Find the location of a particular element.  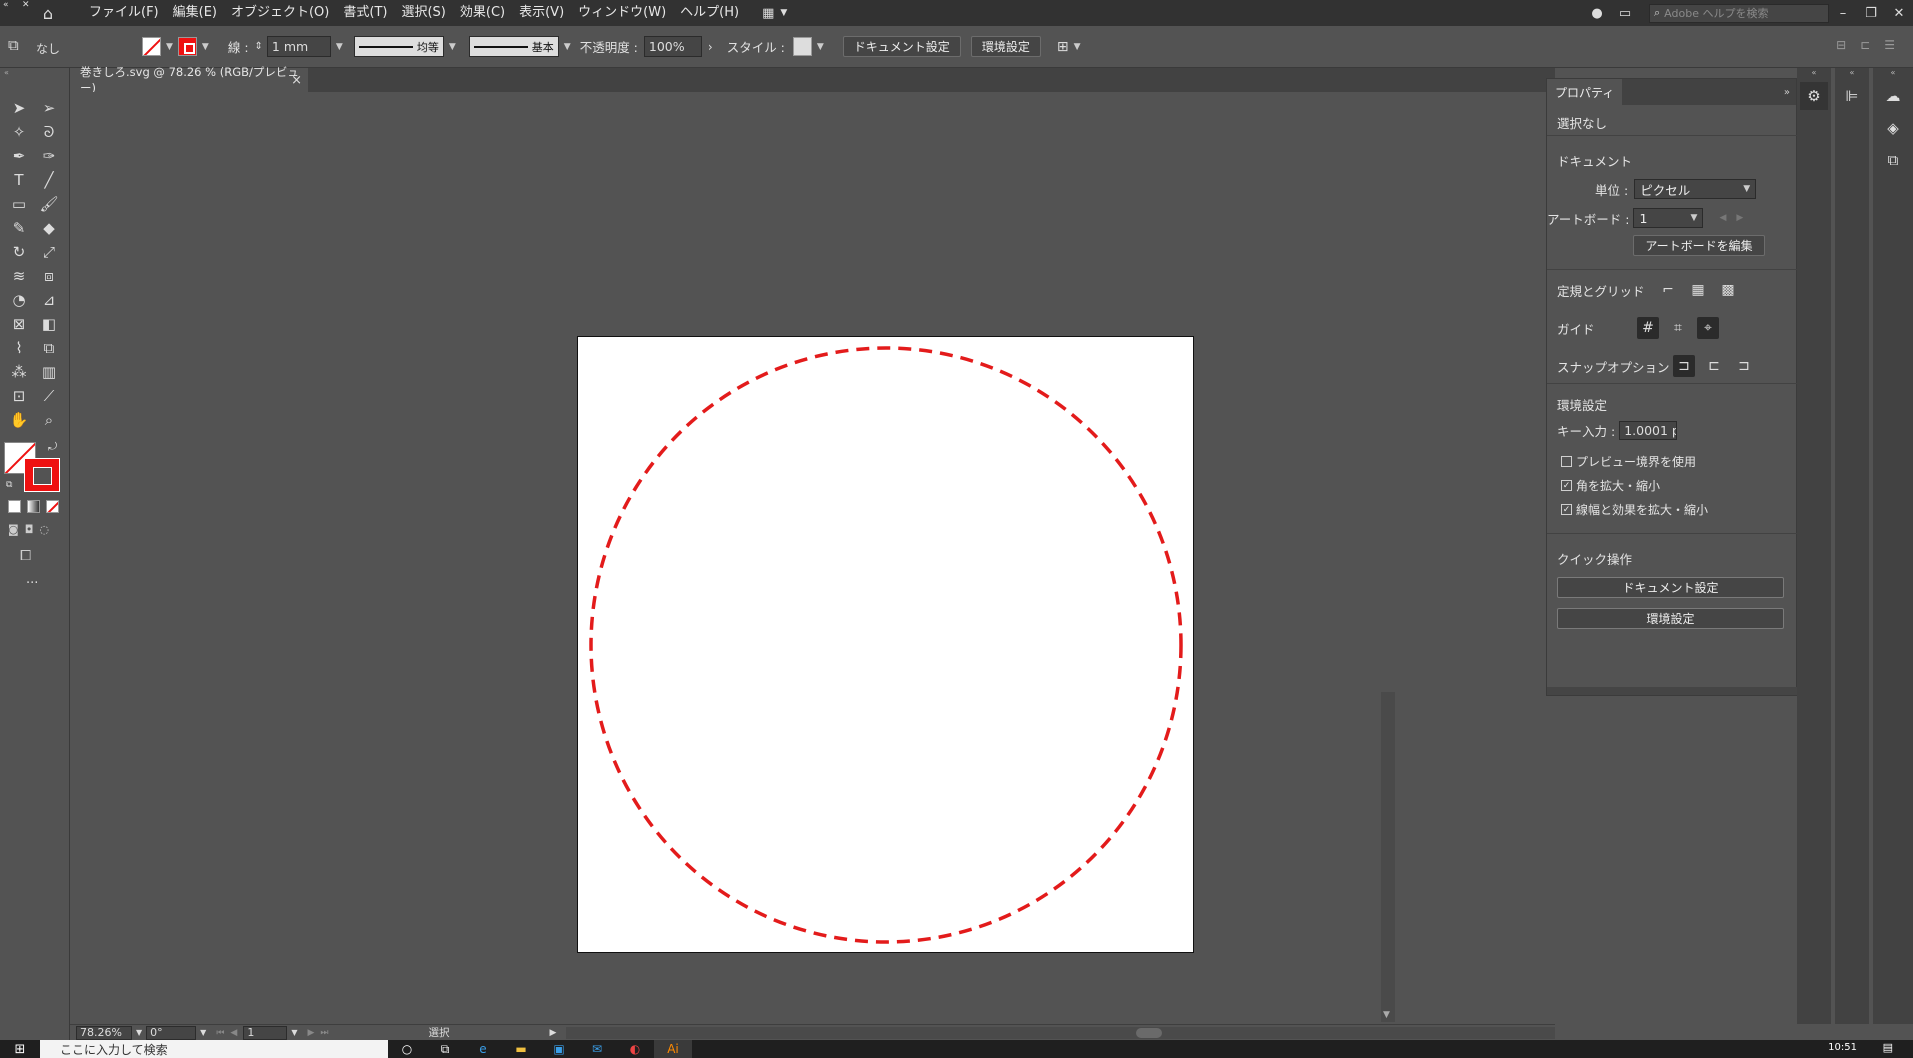

menu-file: ファイル(F) is located at coordinates (124, 13).